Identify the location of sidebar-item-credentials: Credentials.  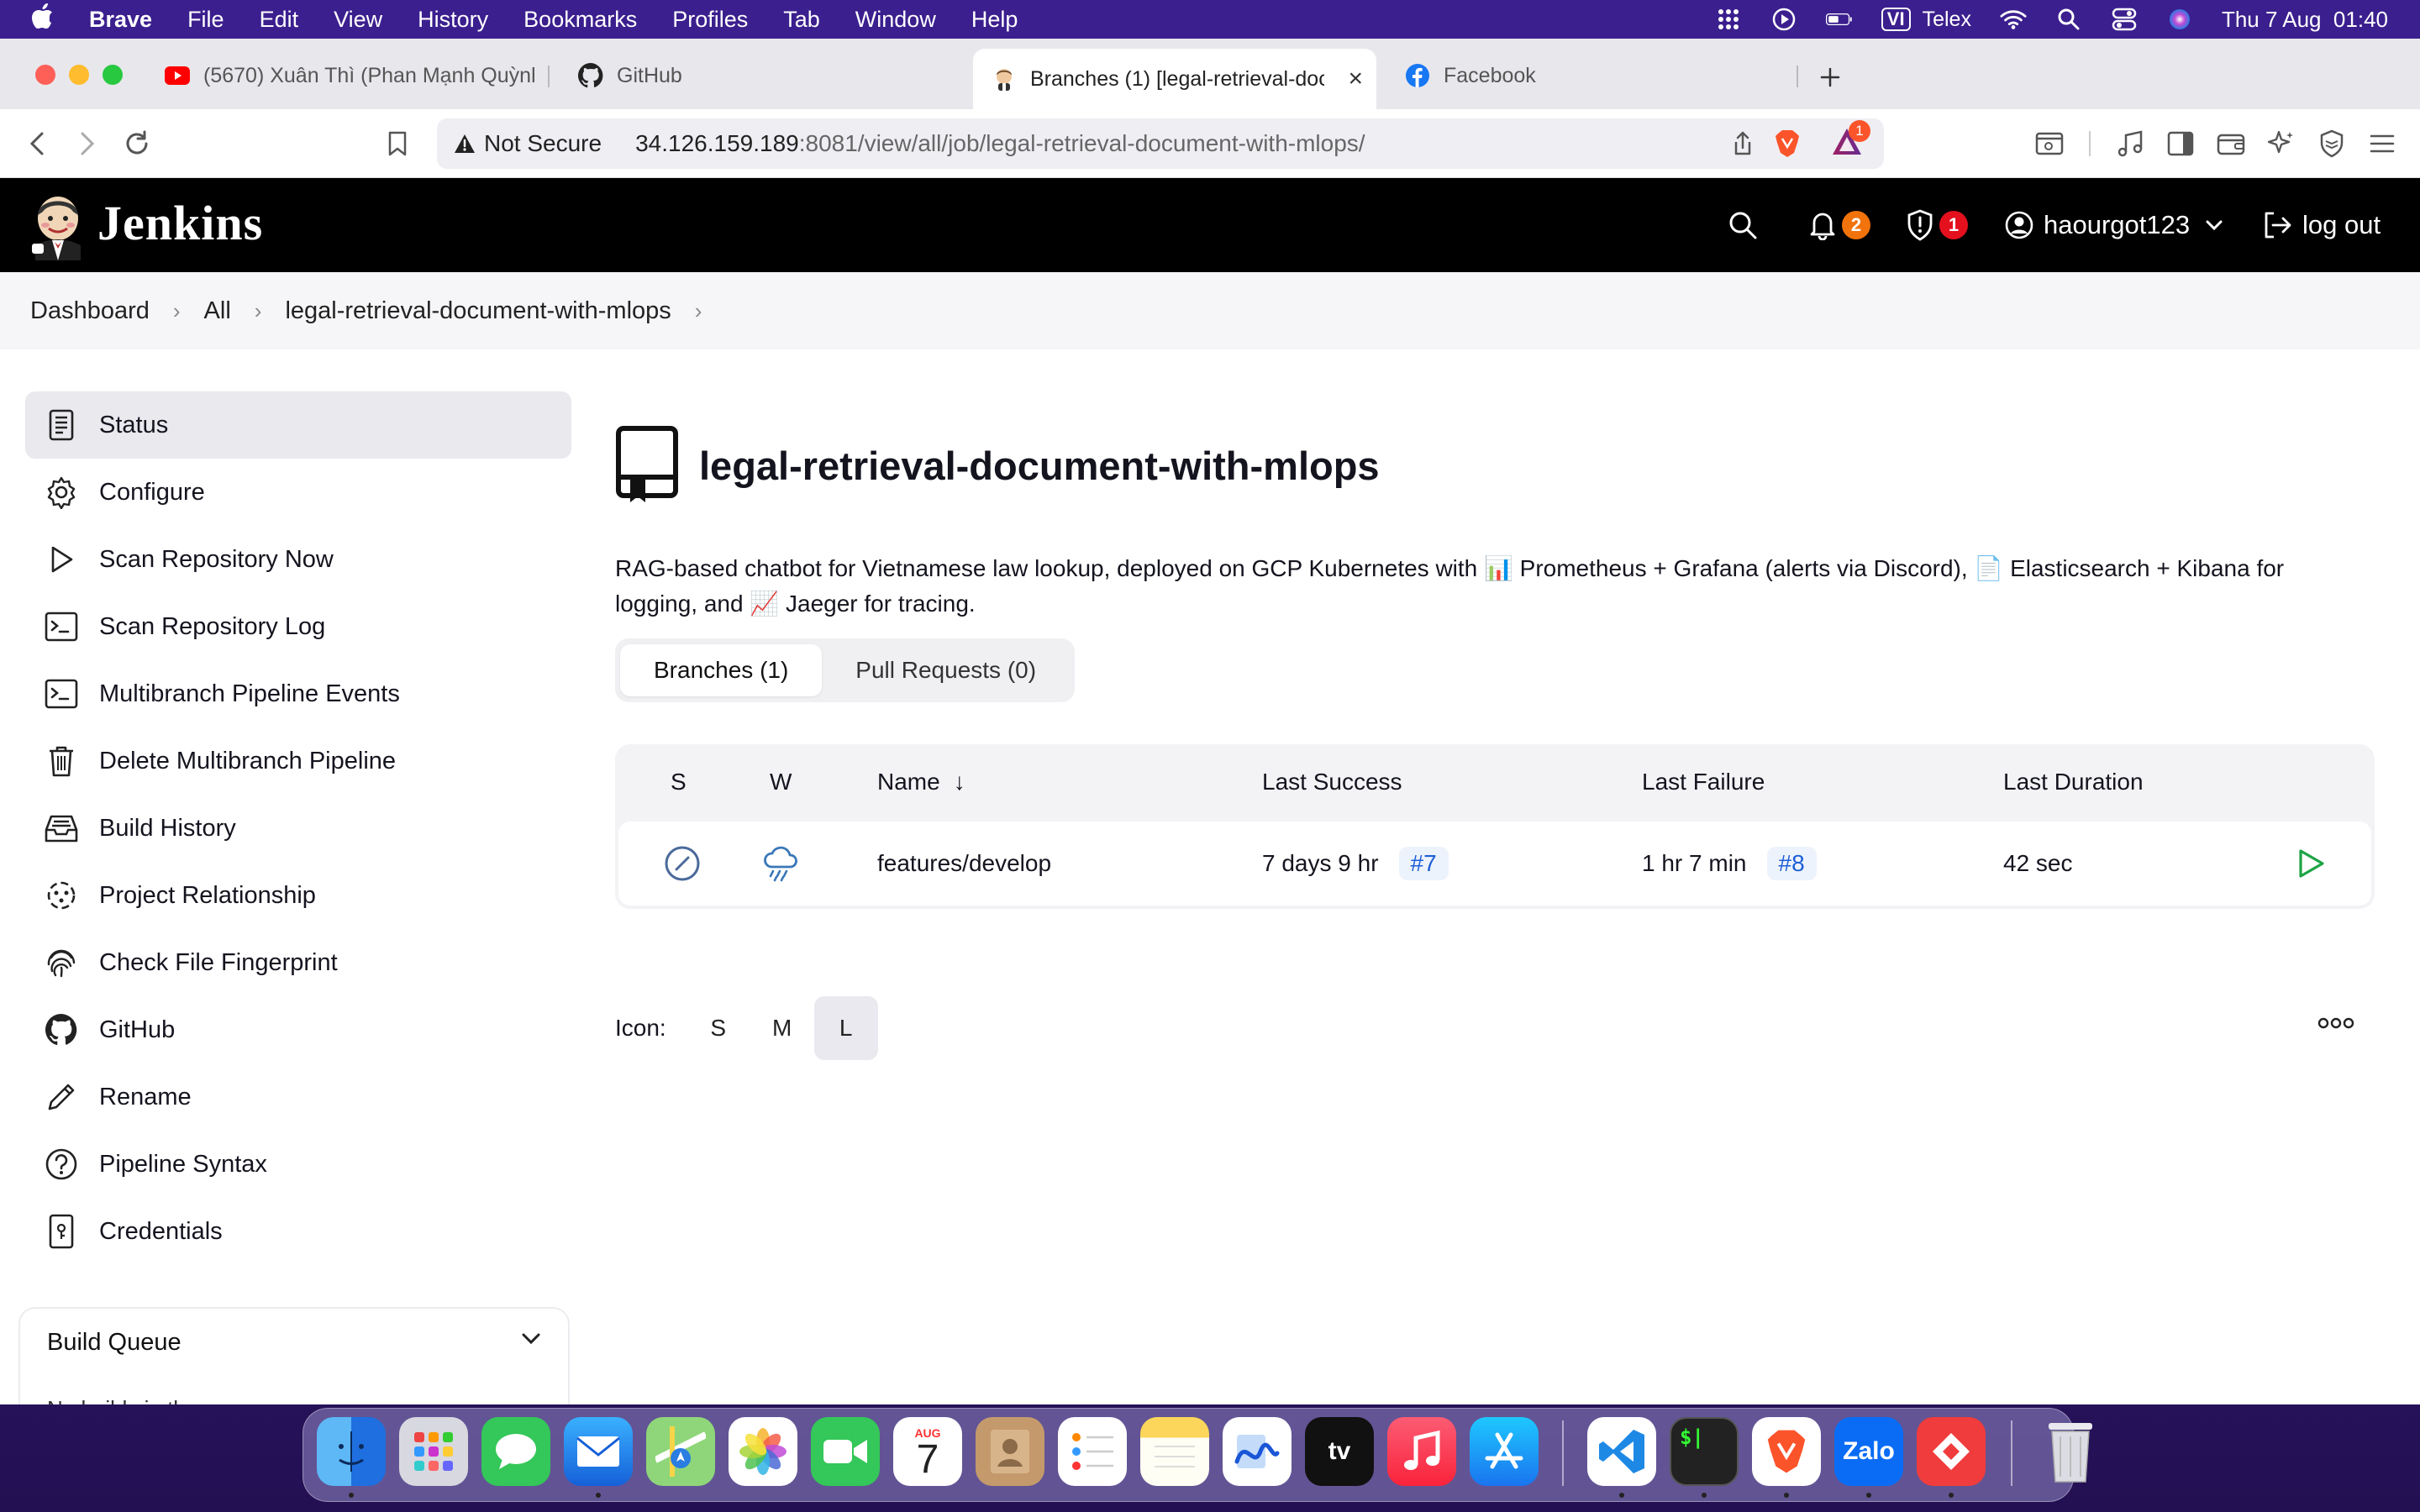
(298, 1231).